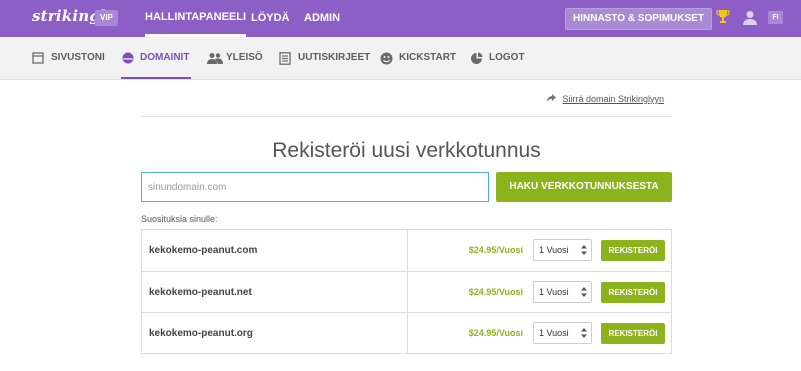 Image resolution: width=801 pixels, height=371 pixels. What do you see at coordinates (322, 18) in the screenshot?
I see `nav-admin: ADMIN` at bounding box center [322, 18].